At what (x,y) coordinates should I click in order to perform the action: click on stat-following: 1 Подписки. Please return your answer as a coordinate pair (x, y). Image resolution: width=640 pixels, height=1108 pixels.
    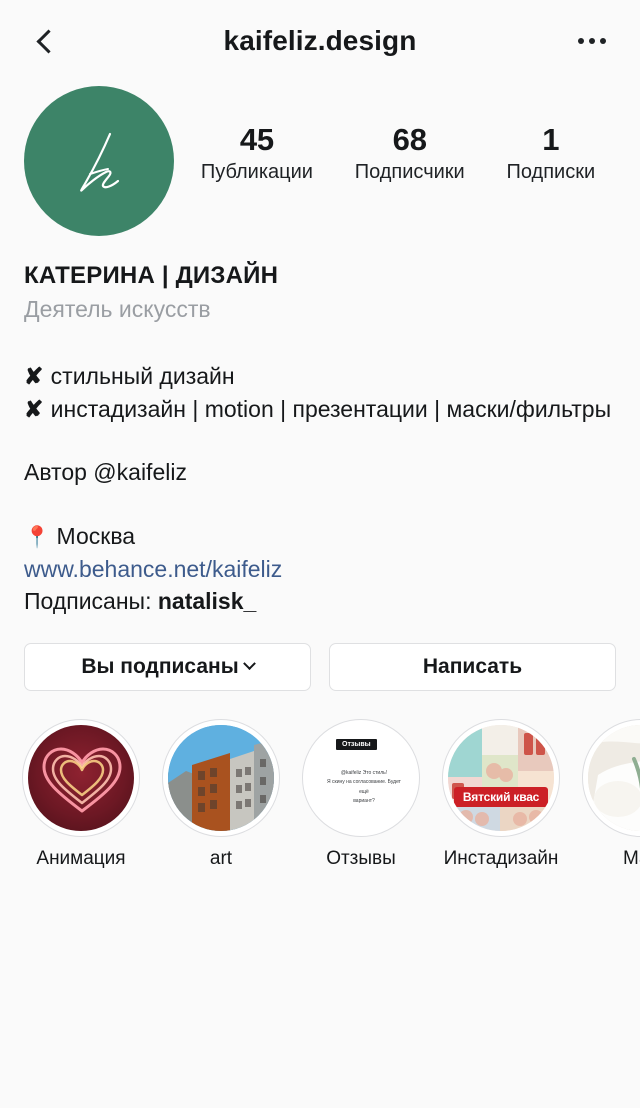
    Looking at the image, I should click on (550, 154).